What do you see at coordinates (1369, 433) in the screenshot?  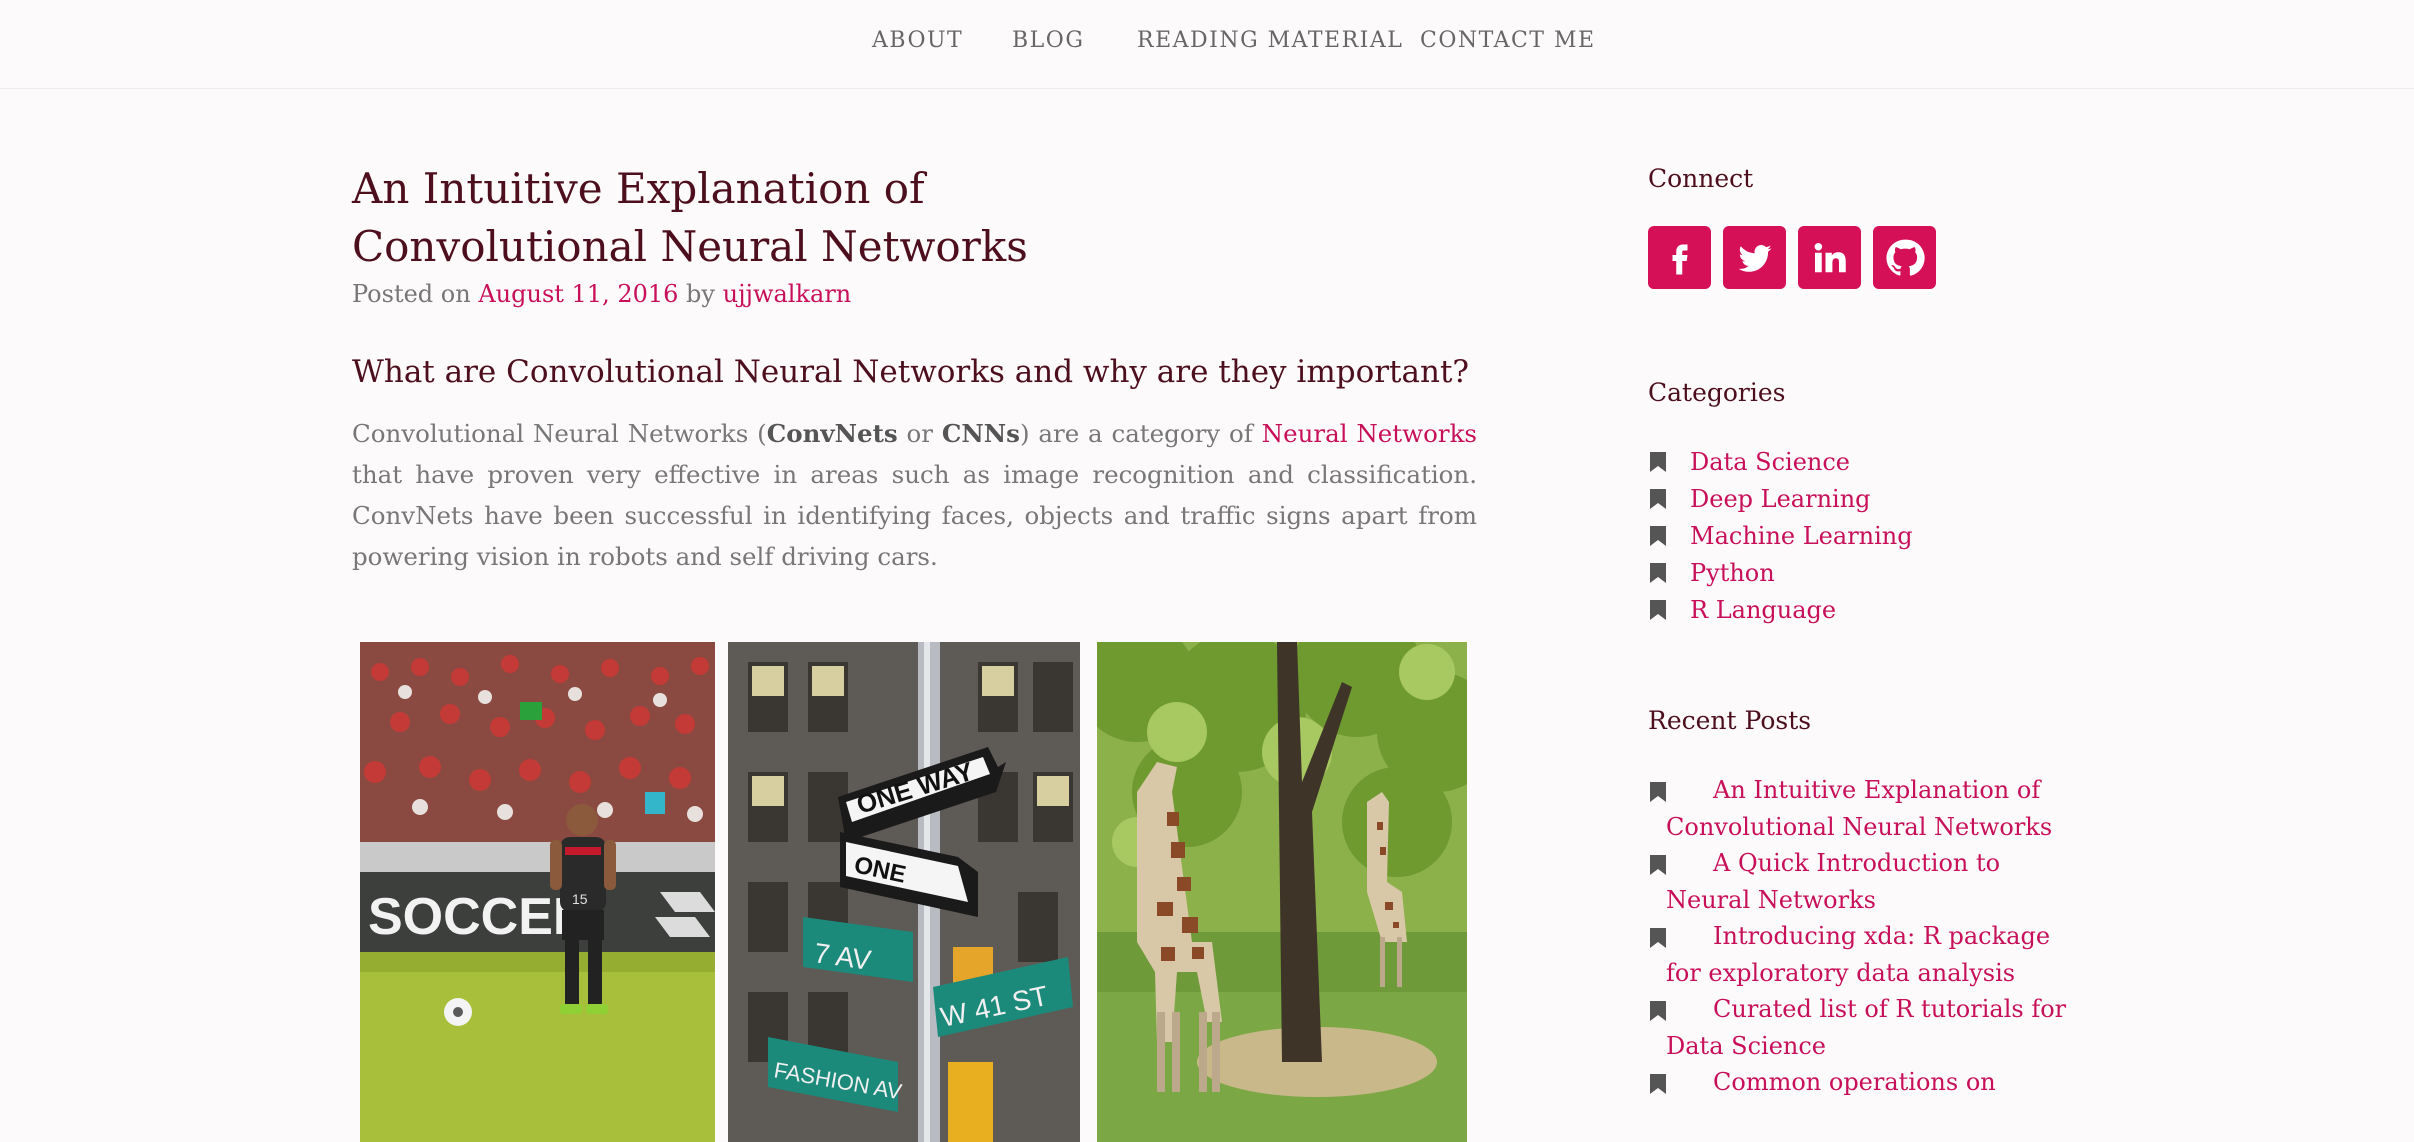 I see `neural-networks-link: Neural Networks` at bounding box center [1369, 433].